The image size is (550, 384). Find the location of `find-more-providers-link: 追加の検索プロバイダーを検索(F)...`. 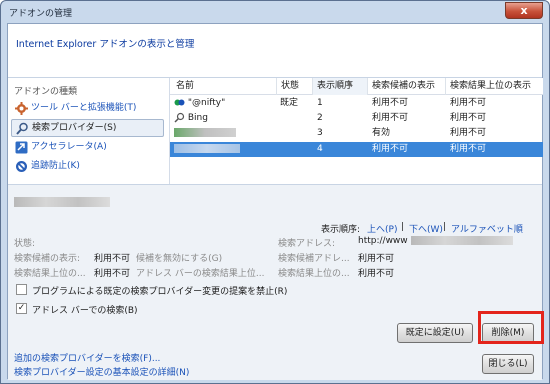

find-more-providers-link: 追加の検索プロバイダーを検索(F)... is located at coordinates (87, 357).